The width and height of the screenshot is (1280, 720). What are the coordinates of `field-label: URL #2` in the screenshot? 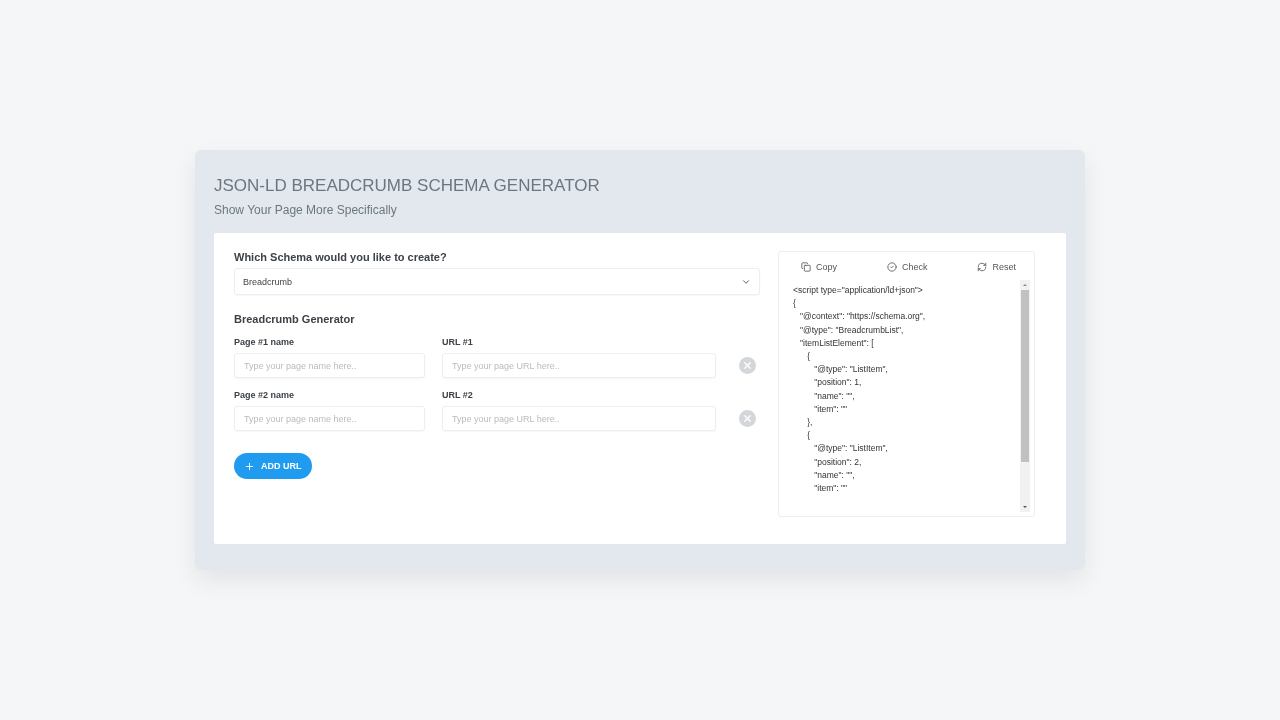 It's located at (458, 395).